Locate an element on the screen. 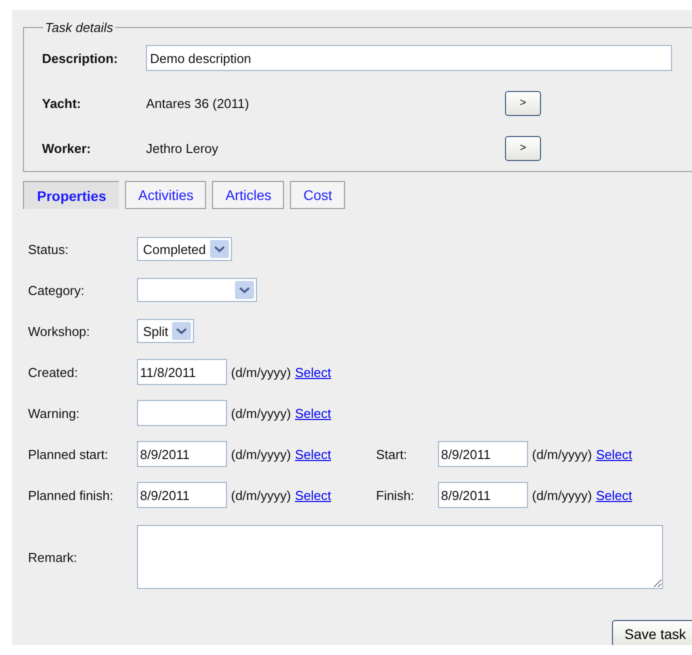  field-label: Remark: is located at coordinates (53, 557).